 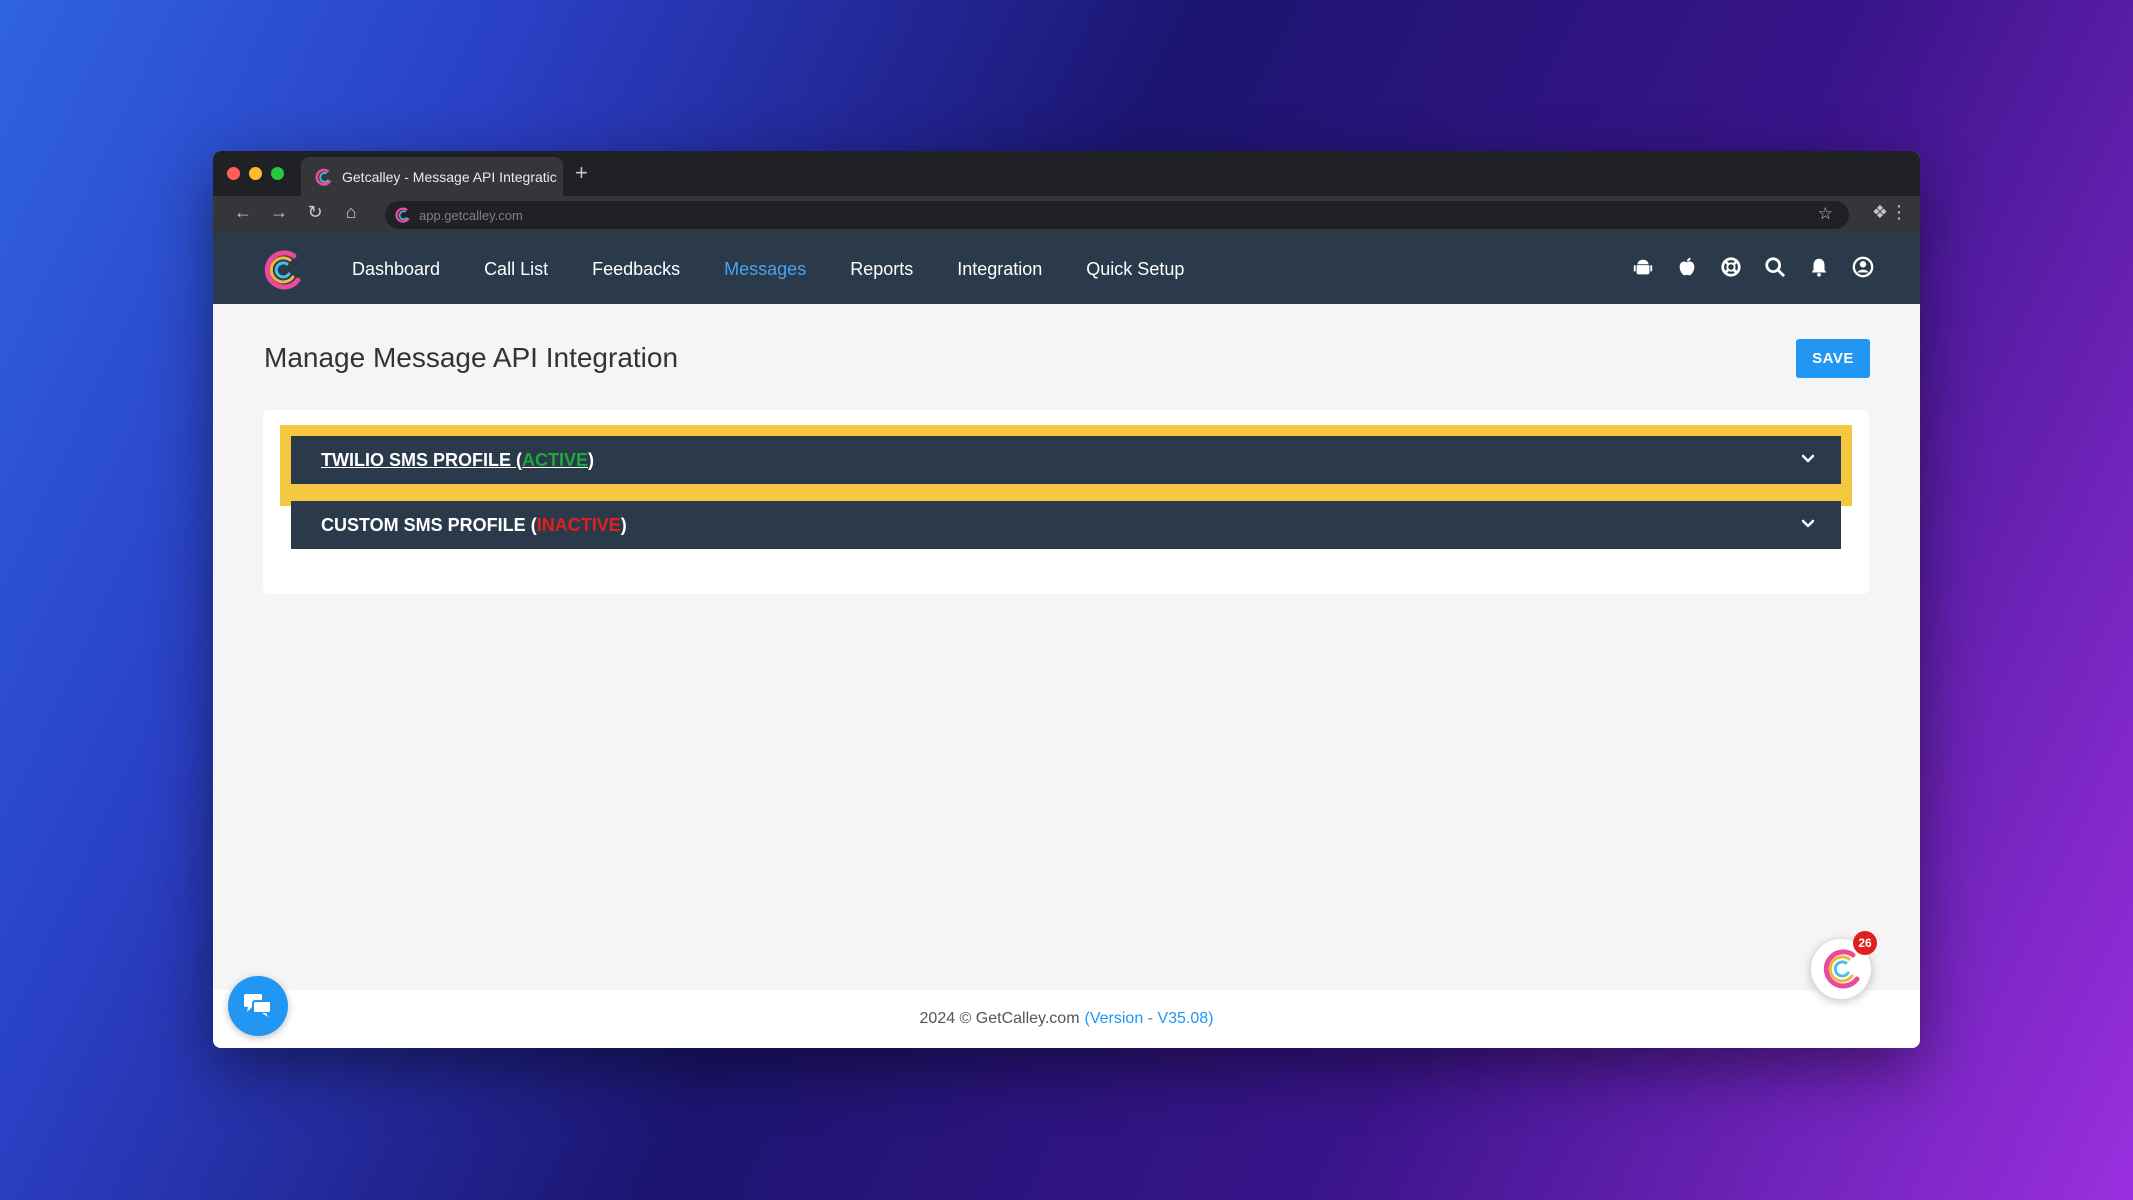 What do you see at coordinates (1775, 267) in the screenshot?
I see `search-icon` at bounding box center [1775, 267].